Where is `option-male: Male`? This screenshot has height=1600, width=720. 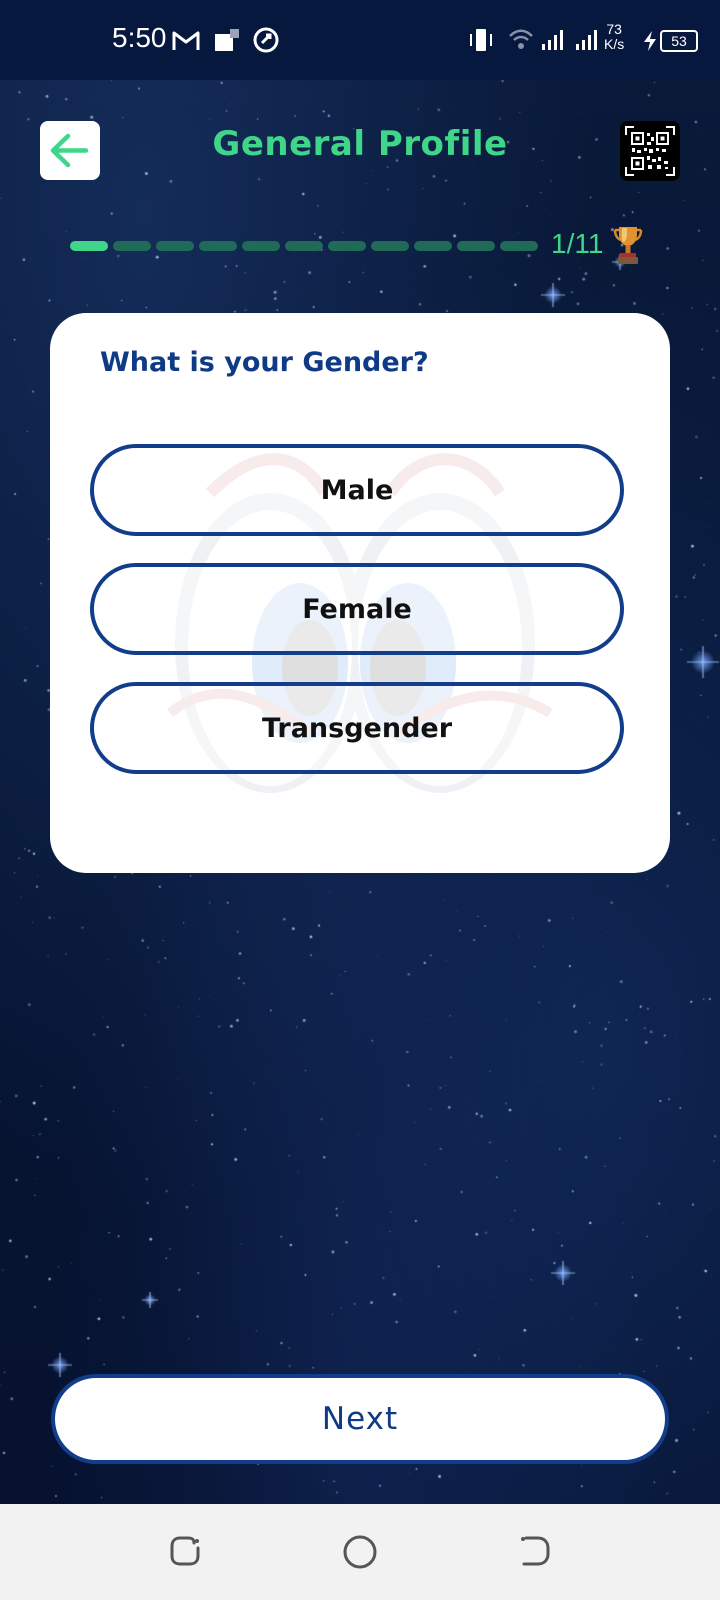
option-male: Male is located at coordinates (357, 490).